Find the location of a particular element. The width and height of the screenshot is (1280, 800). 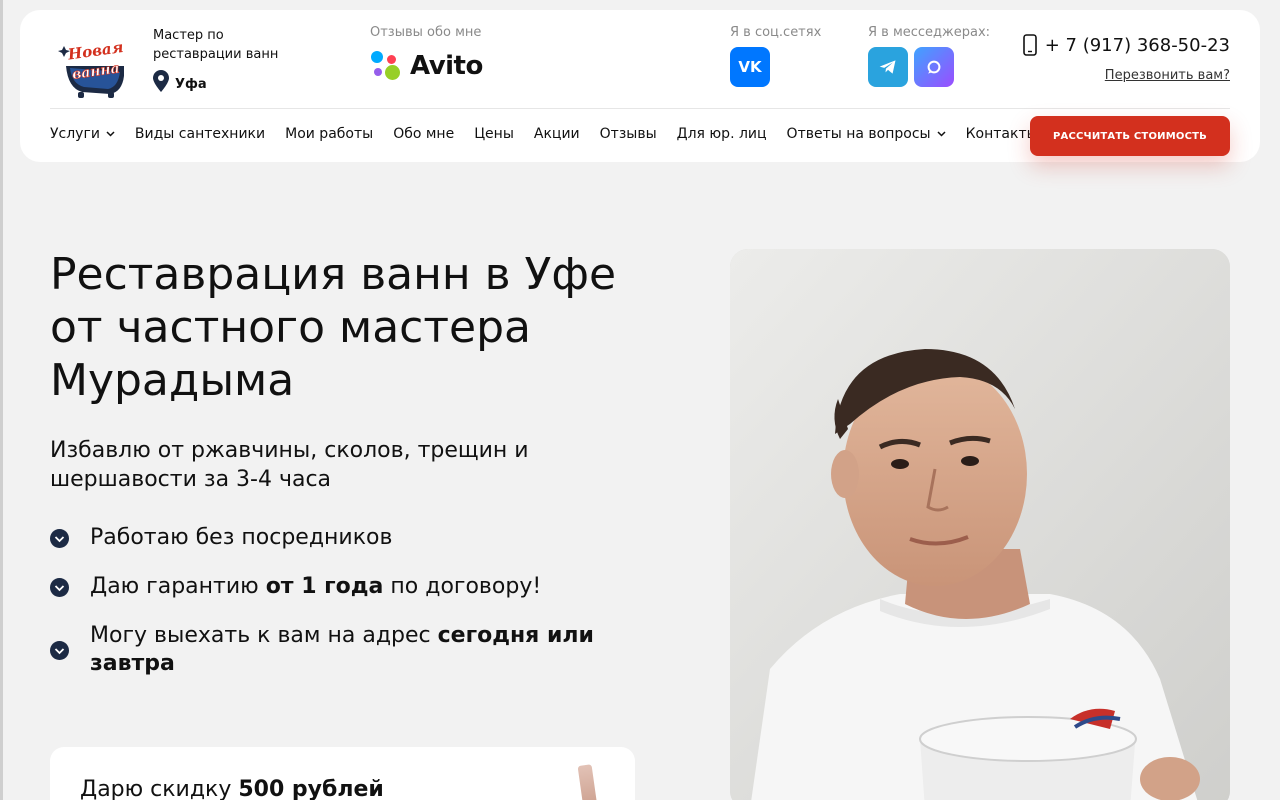

map-pin-icon is located at coordinates (161, 81).